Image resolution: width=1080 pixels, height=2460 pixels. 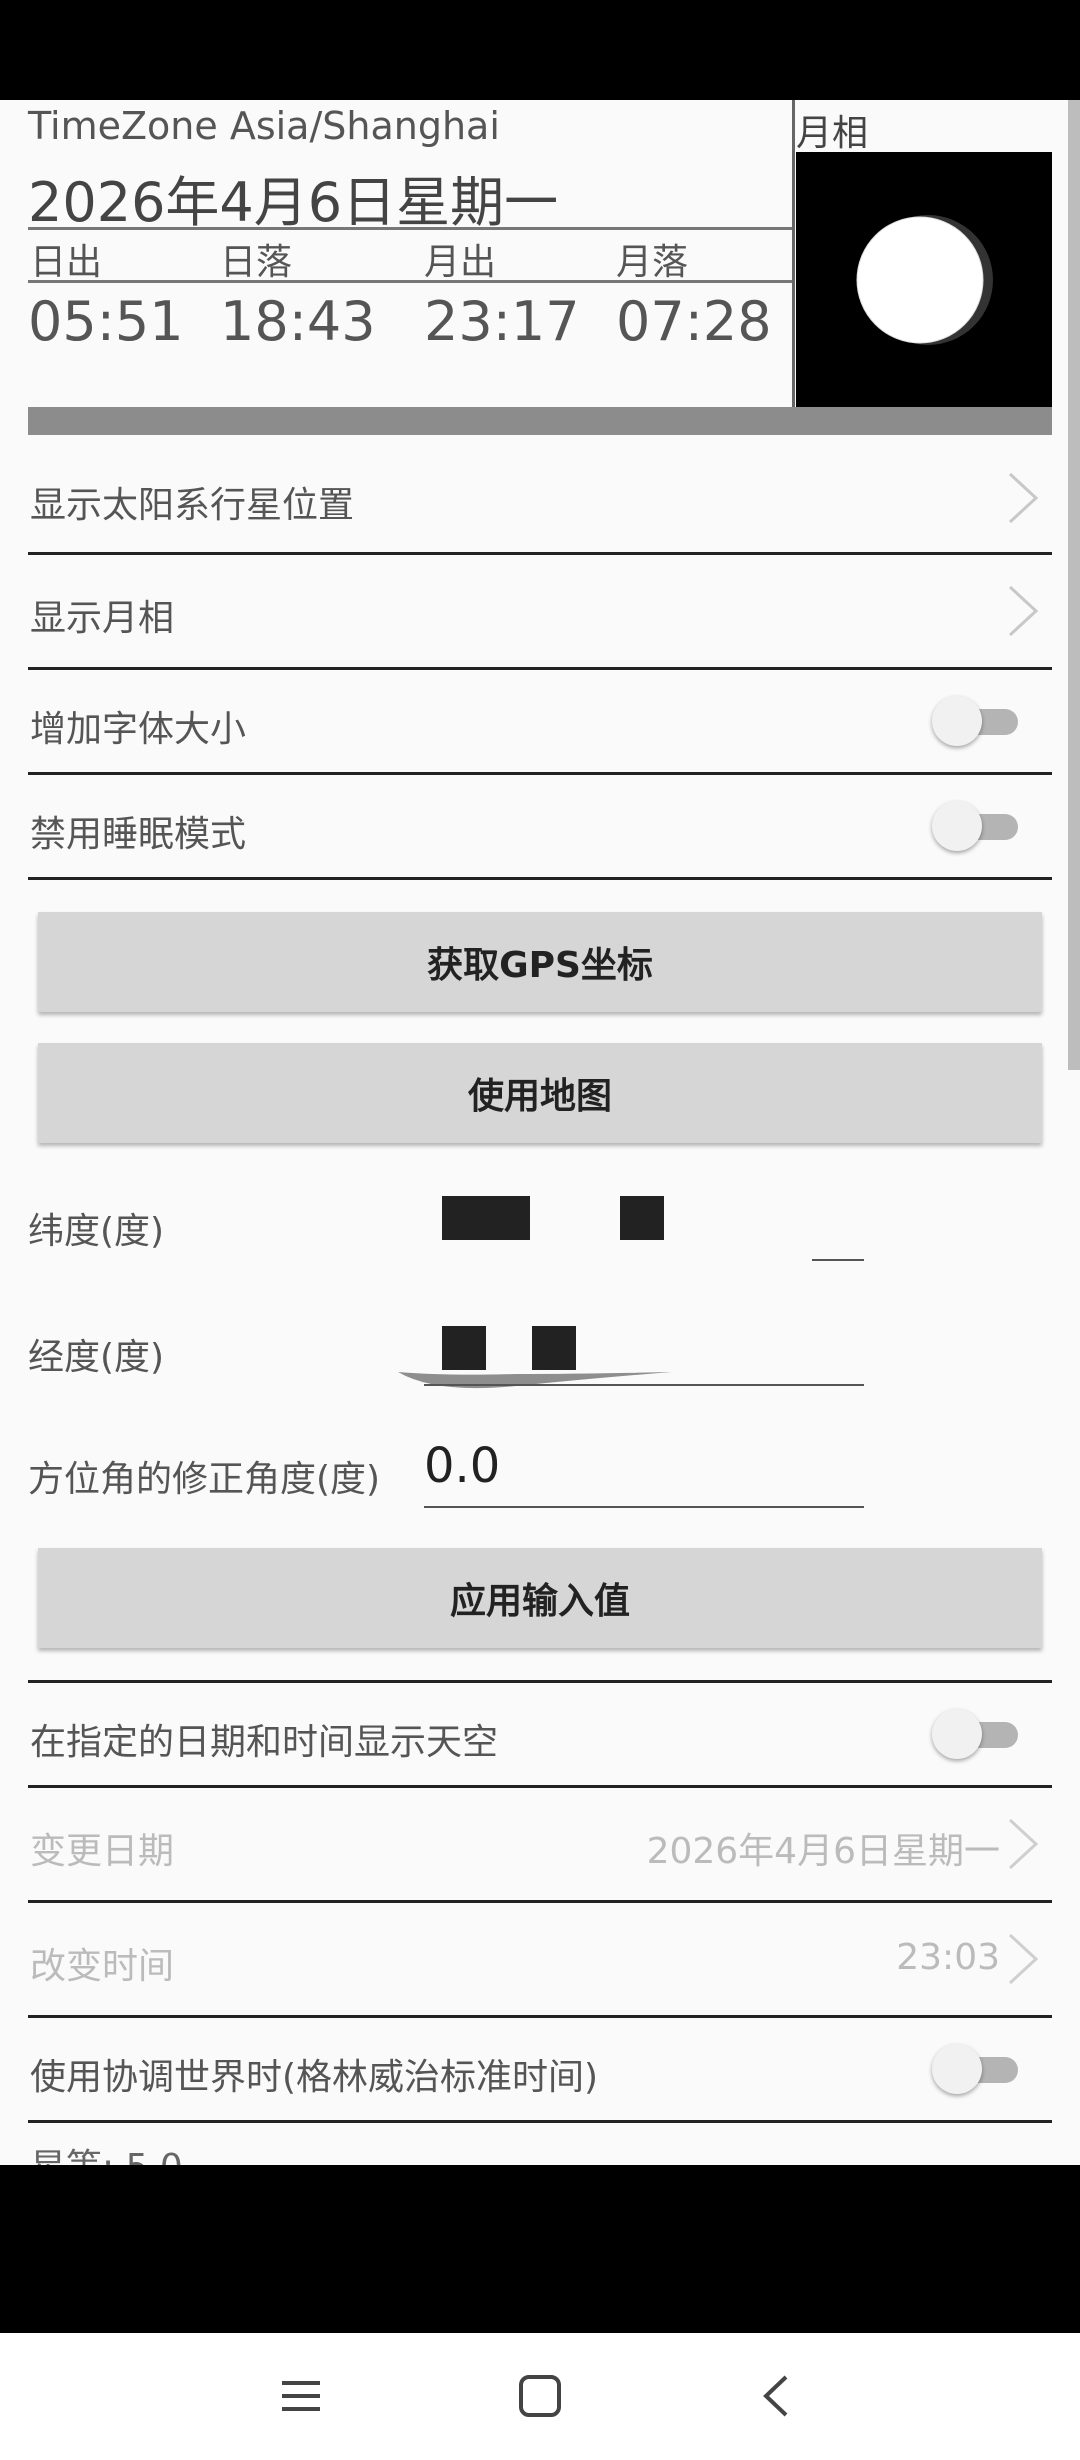 What do you see at coordinates (102, 1966) in the screenshot?
I see `change-time-label: 改变时间` at bounding box center [102, 1966].